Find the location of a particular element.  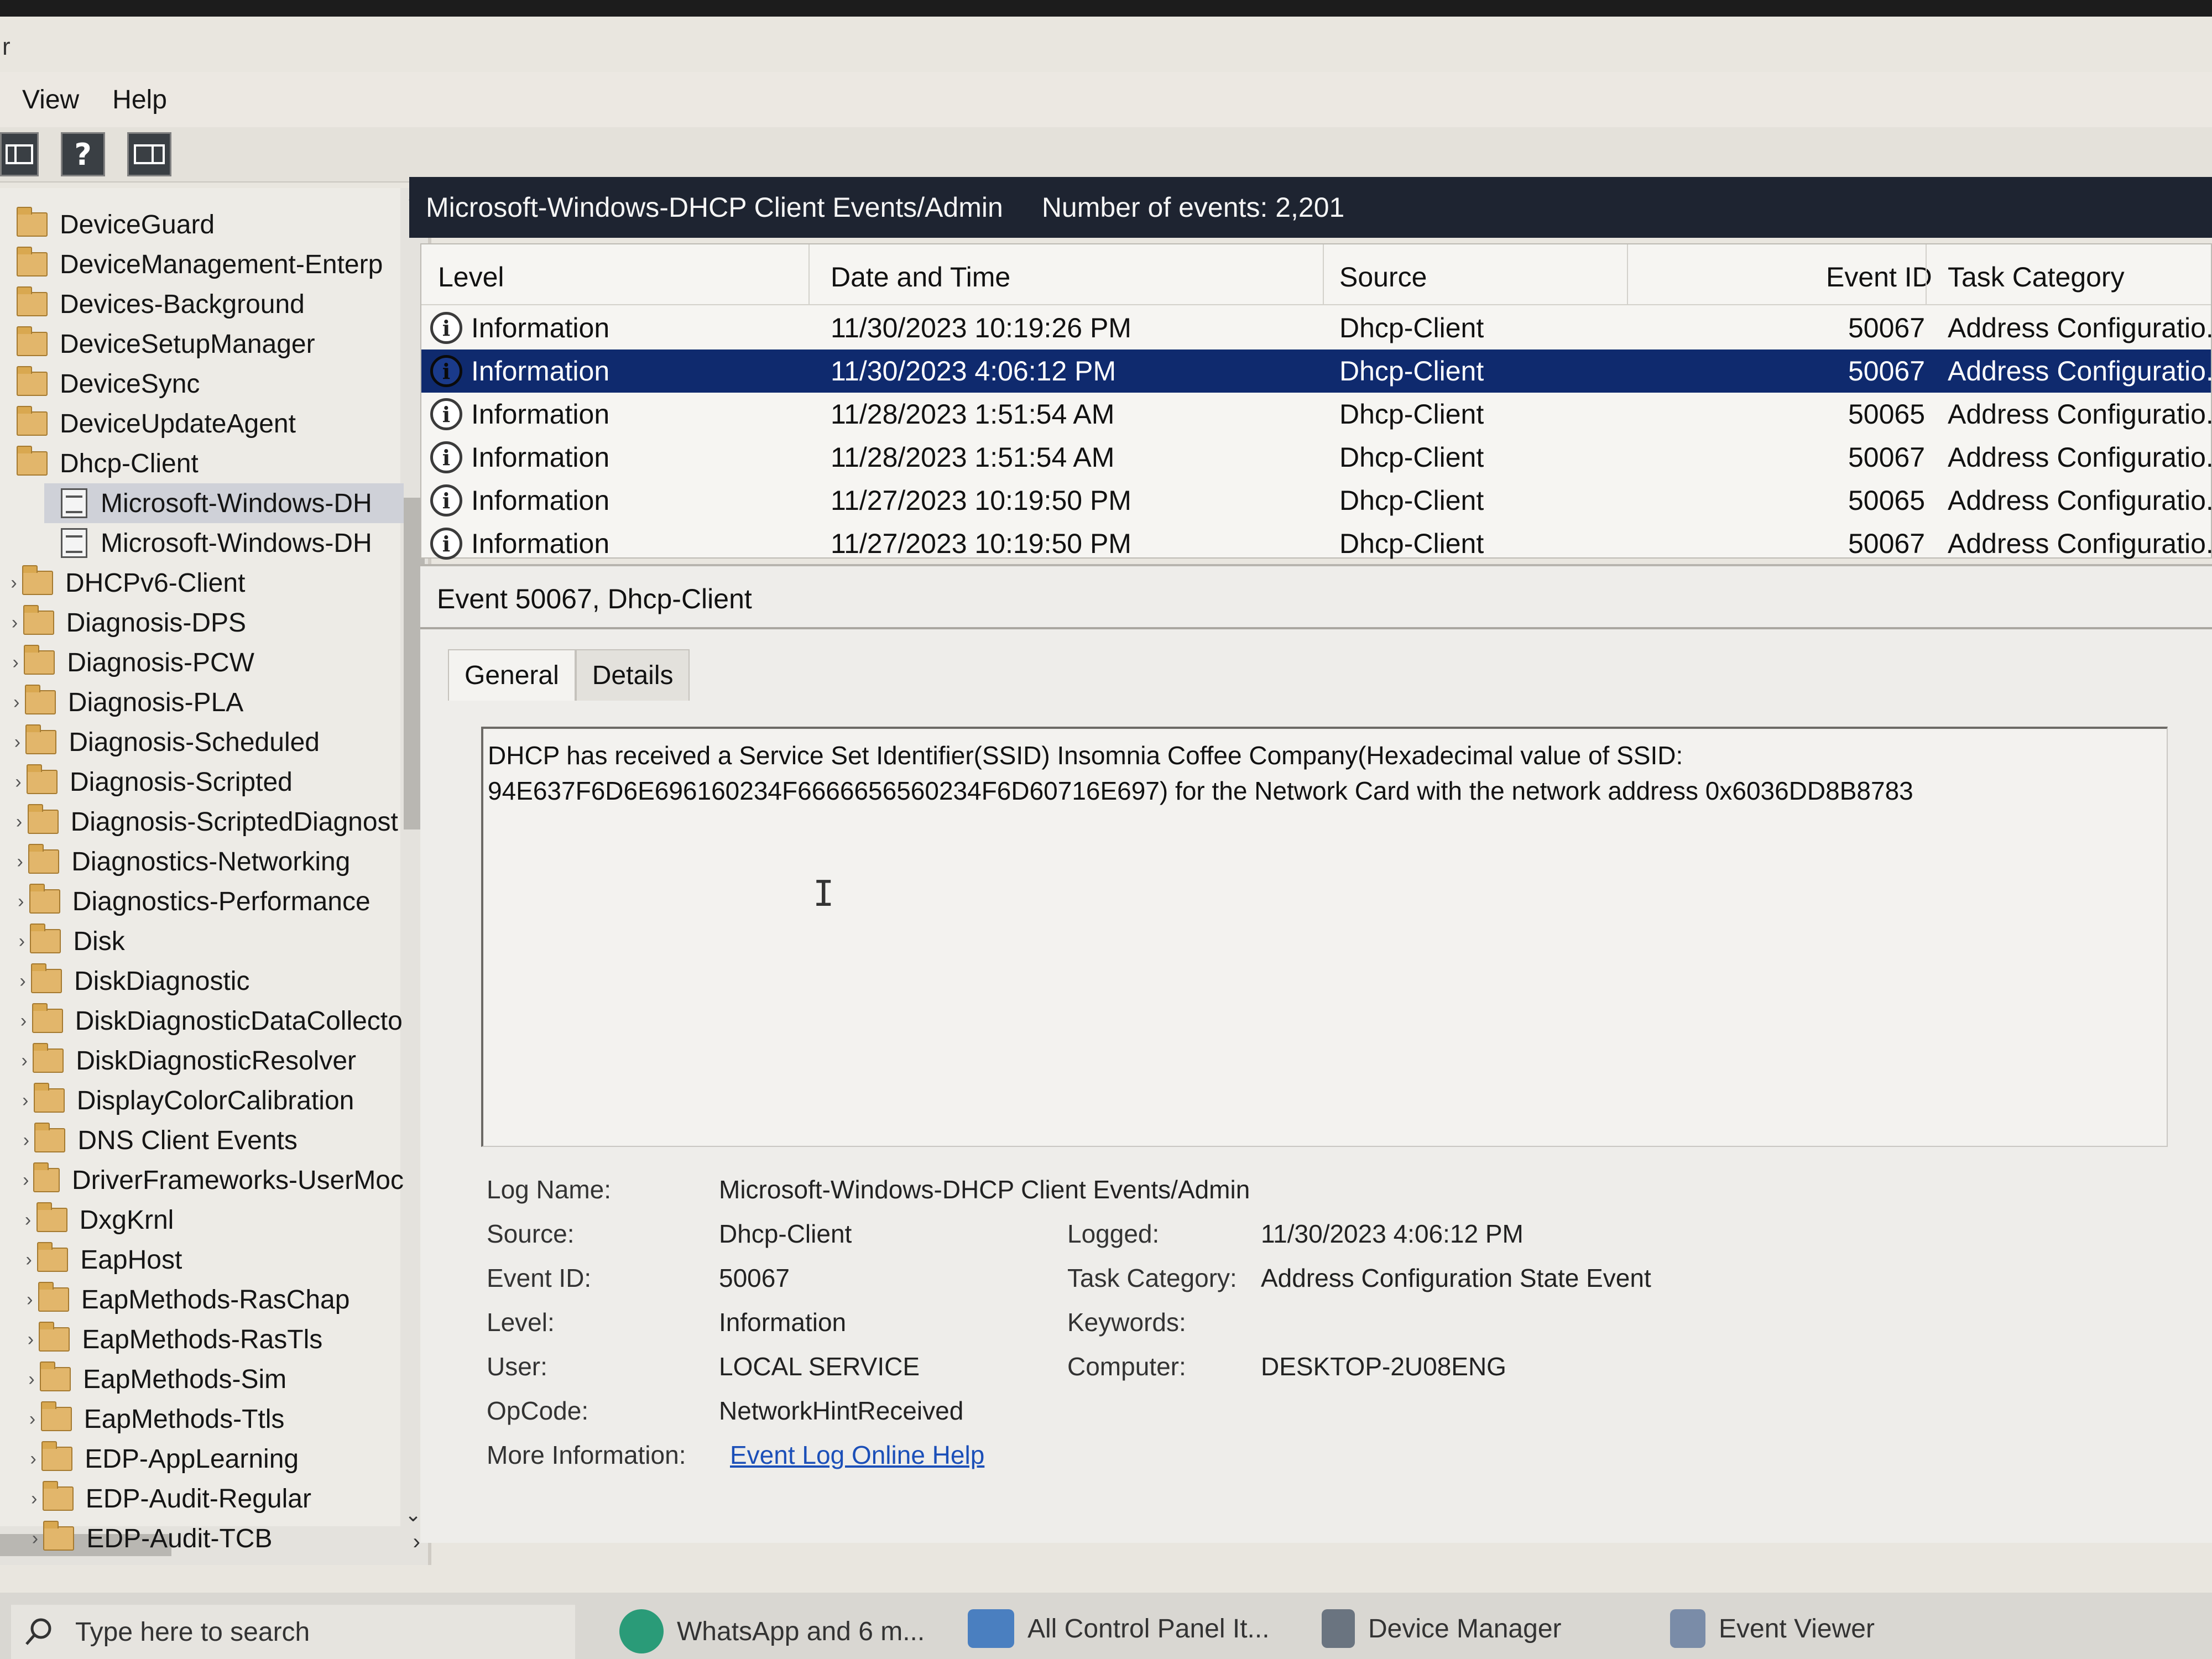

help-button: ? is located at coordinates (83, 154).